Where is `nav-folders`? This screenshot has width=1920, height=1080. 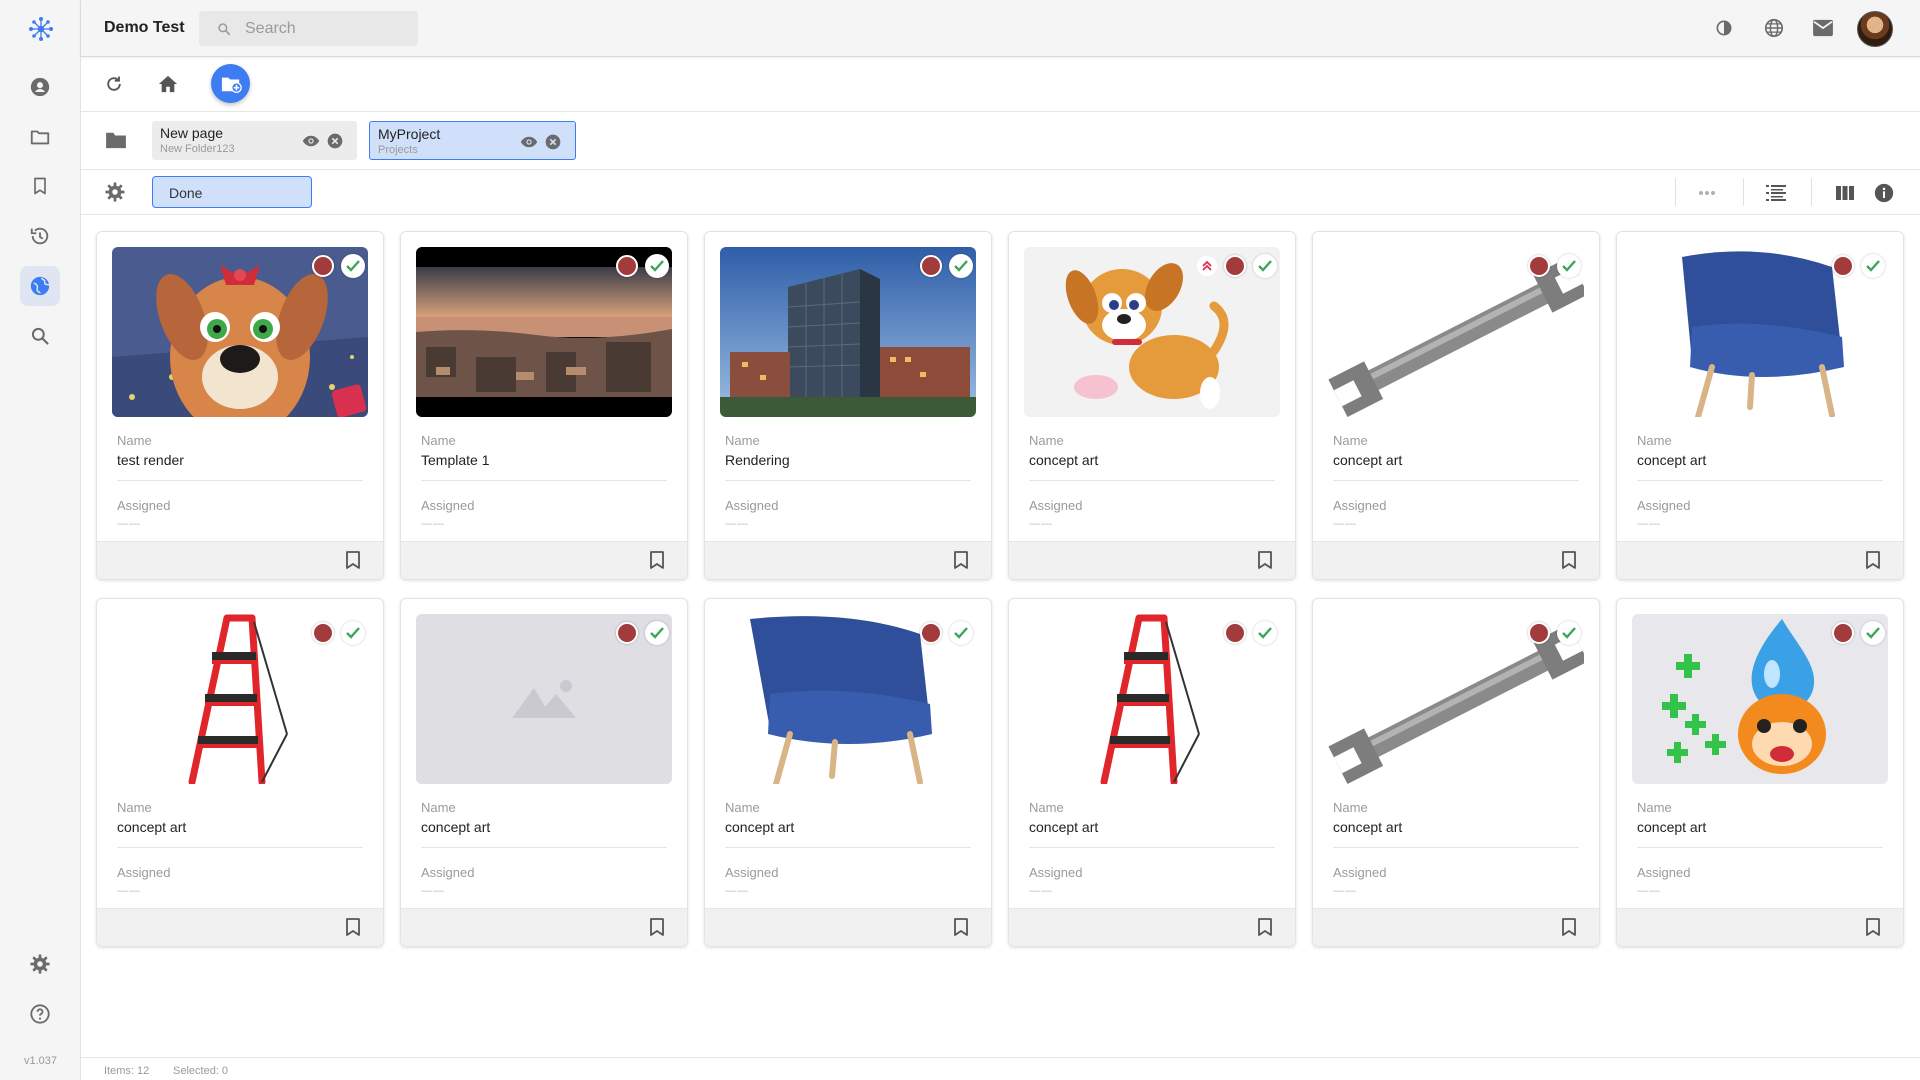 nav-folders is located at coordinates (40, 137).